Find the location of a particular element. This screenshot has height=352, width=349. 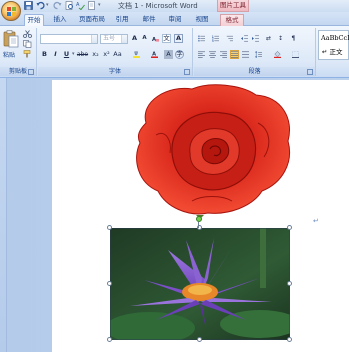

change-case-icon: Aa is located at coordinates (117, 54).